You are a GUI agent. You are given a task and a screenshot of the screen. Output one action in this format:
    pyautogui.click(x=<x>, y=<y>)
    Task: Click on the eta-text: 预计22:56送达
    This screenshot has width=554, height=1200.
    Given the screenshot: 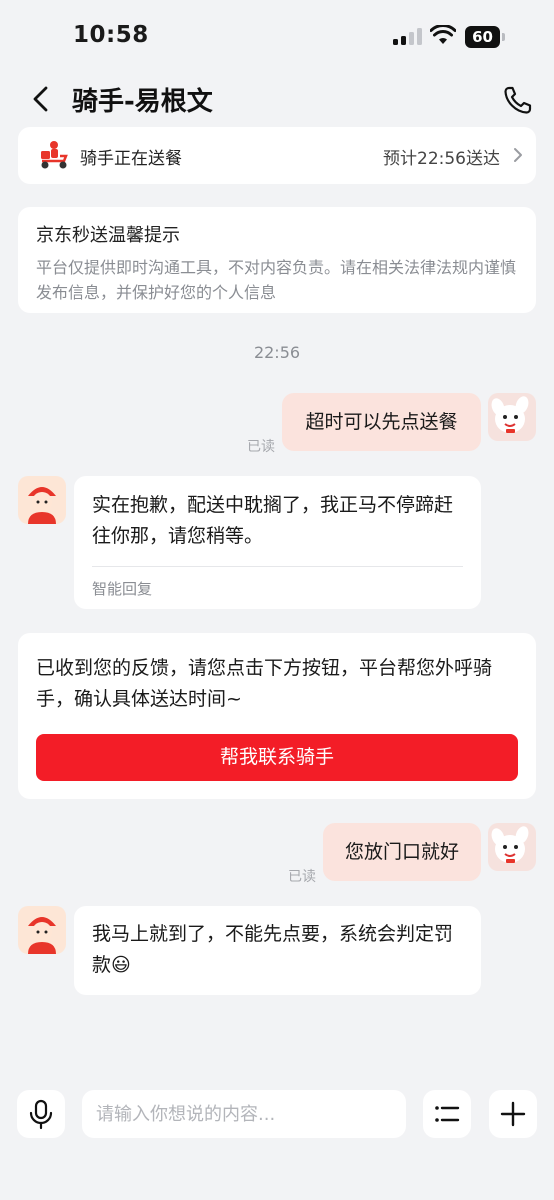 What is the action you would take?
    pyautogui.click(x=441, y=159)
    